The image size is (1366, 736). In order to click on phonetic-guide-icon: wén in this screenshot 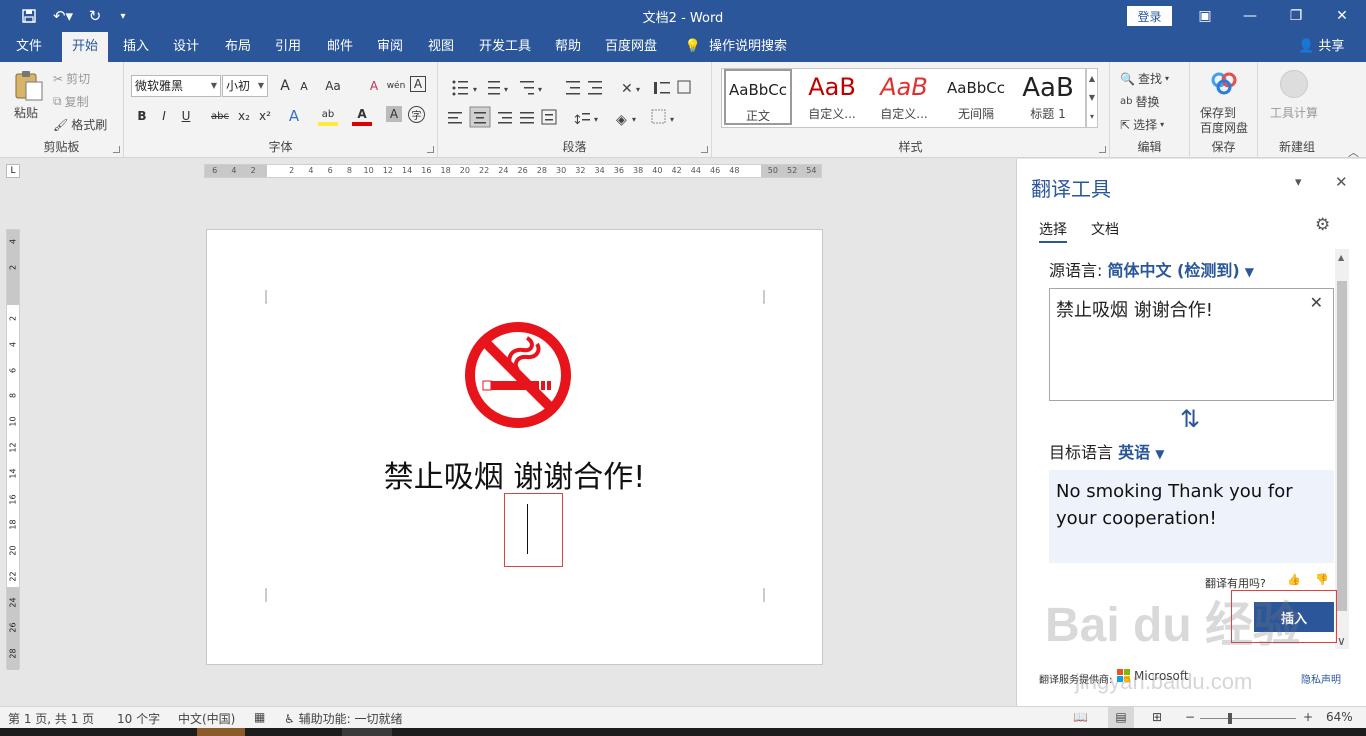, I will do `click(396, 86)`.